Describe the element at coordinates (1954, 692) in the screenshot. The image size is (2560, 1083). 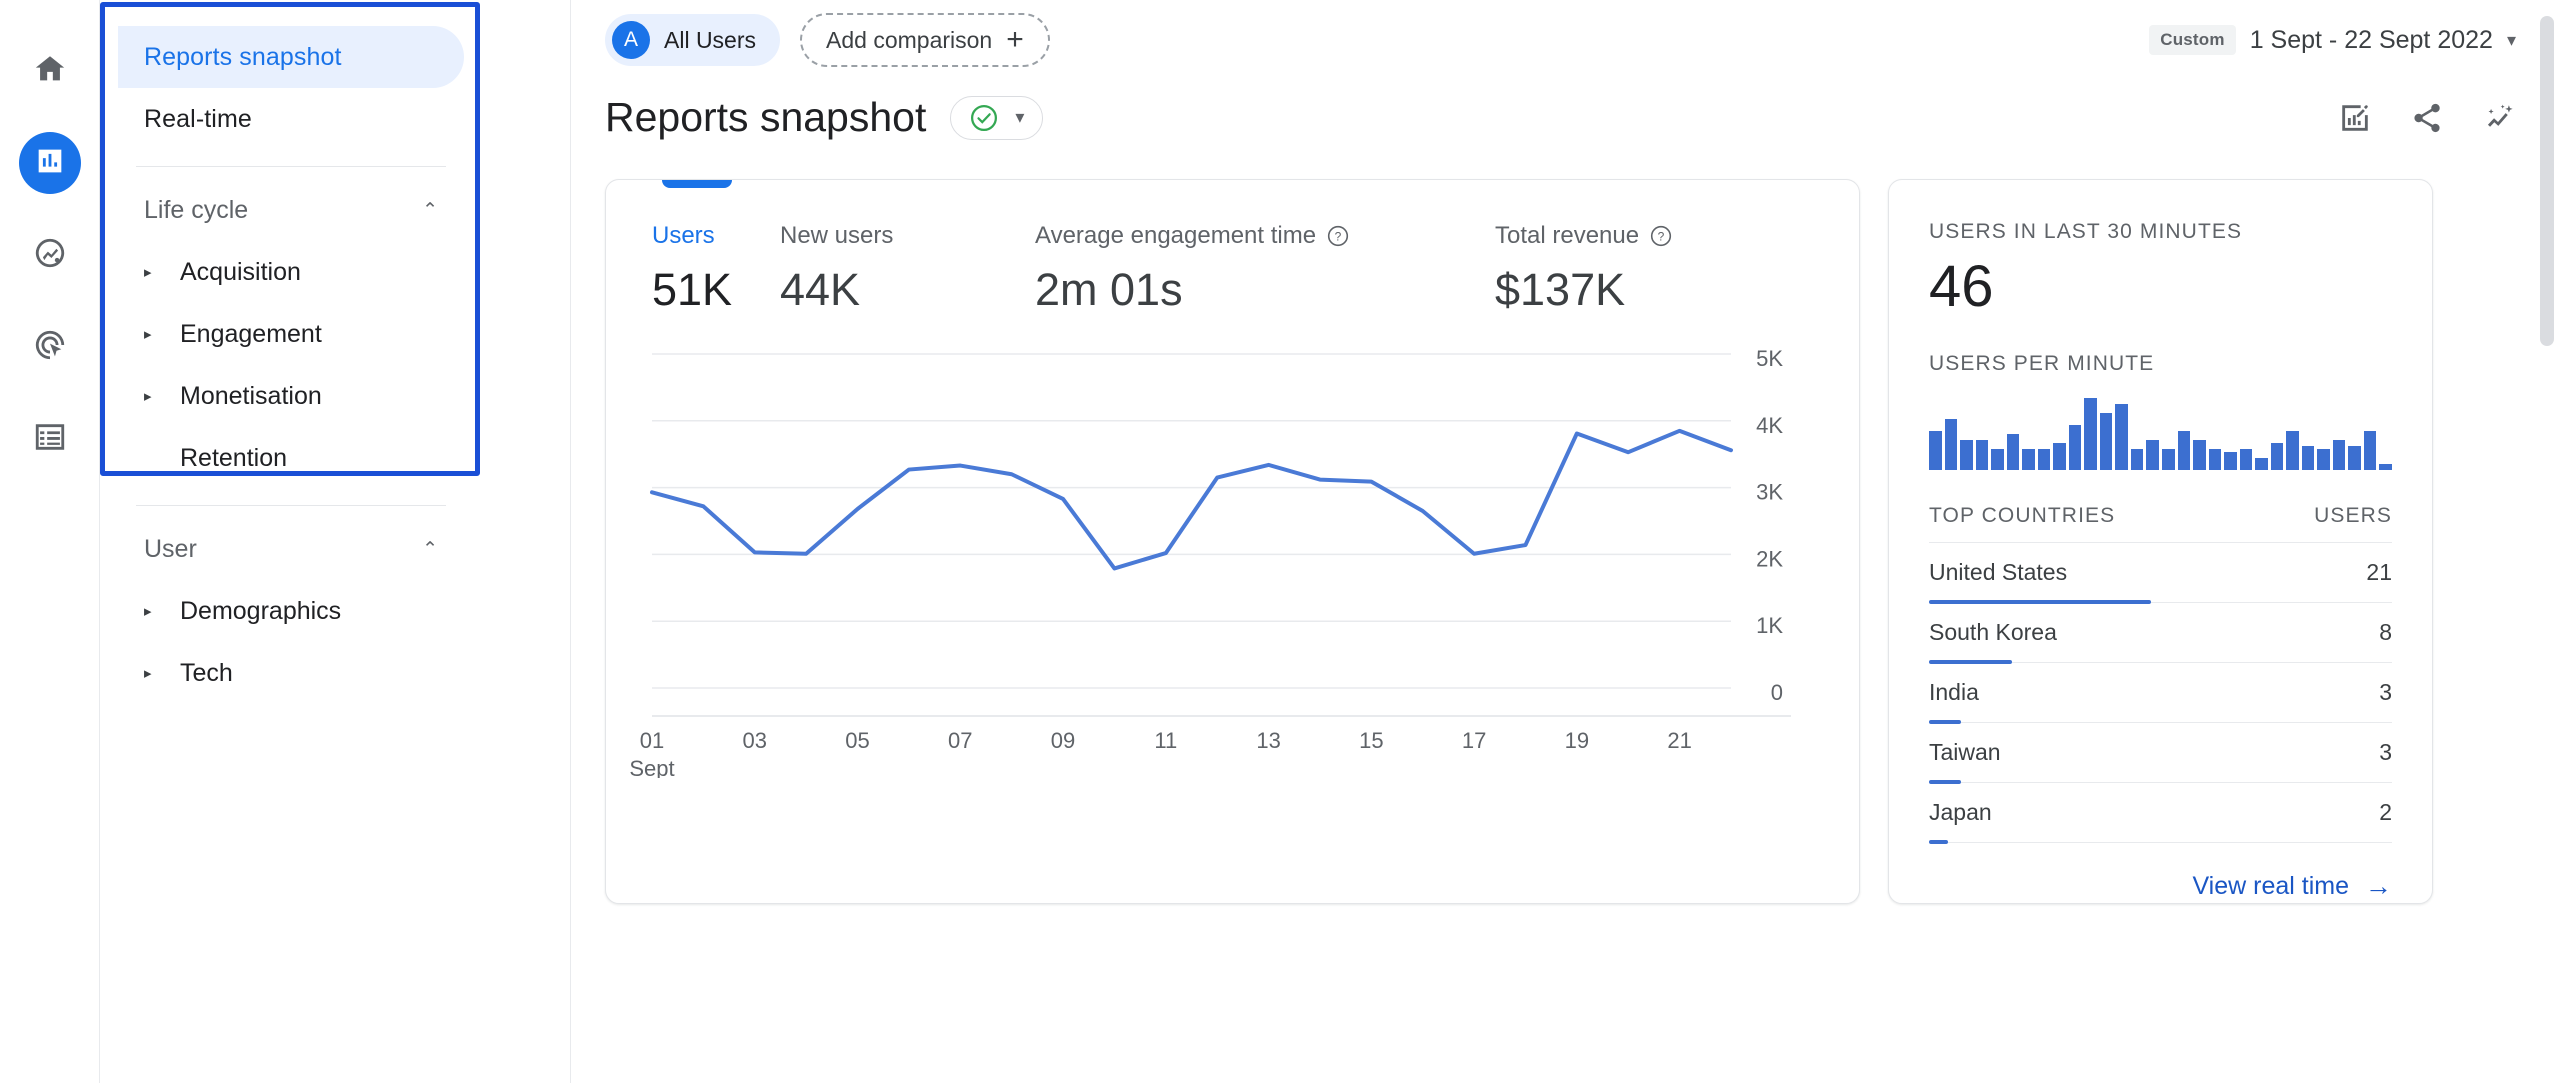
I see `country-name: India` at that location.